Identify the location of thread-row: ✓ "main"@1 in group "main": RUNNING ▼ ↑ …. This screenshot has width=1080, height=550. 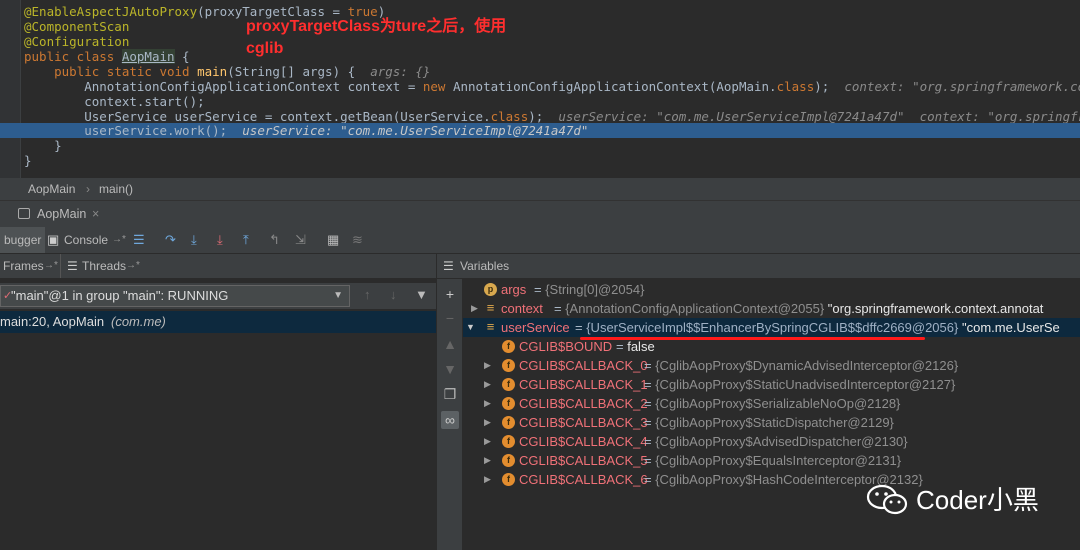
(218, 296).